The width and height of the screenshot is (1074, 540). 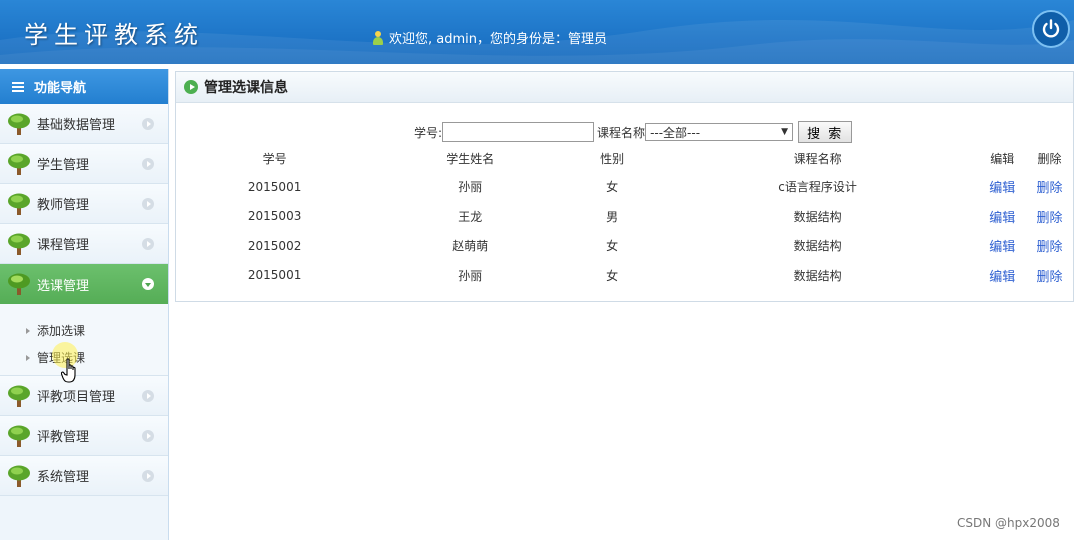 I want to click on cell-course: c语言程序设计, so click(x=817, y=187).